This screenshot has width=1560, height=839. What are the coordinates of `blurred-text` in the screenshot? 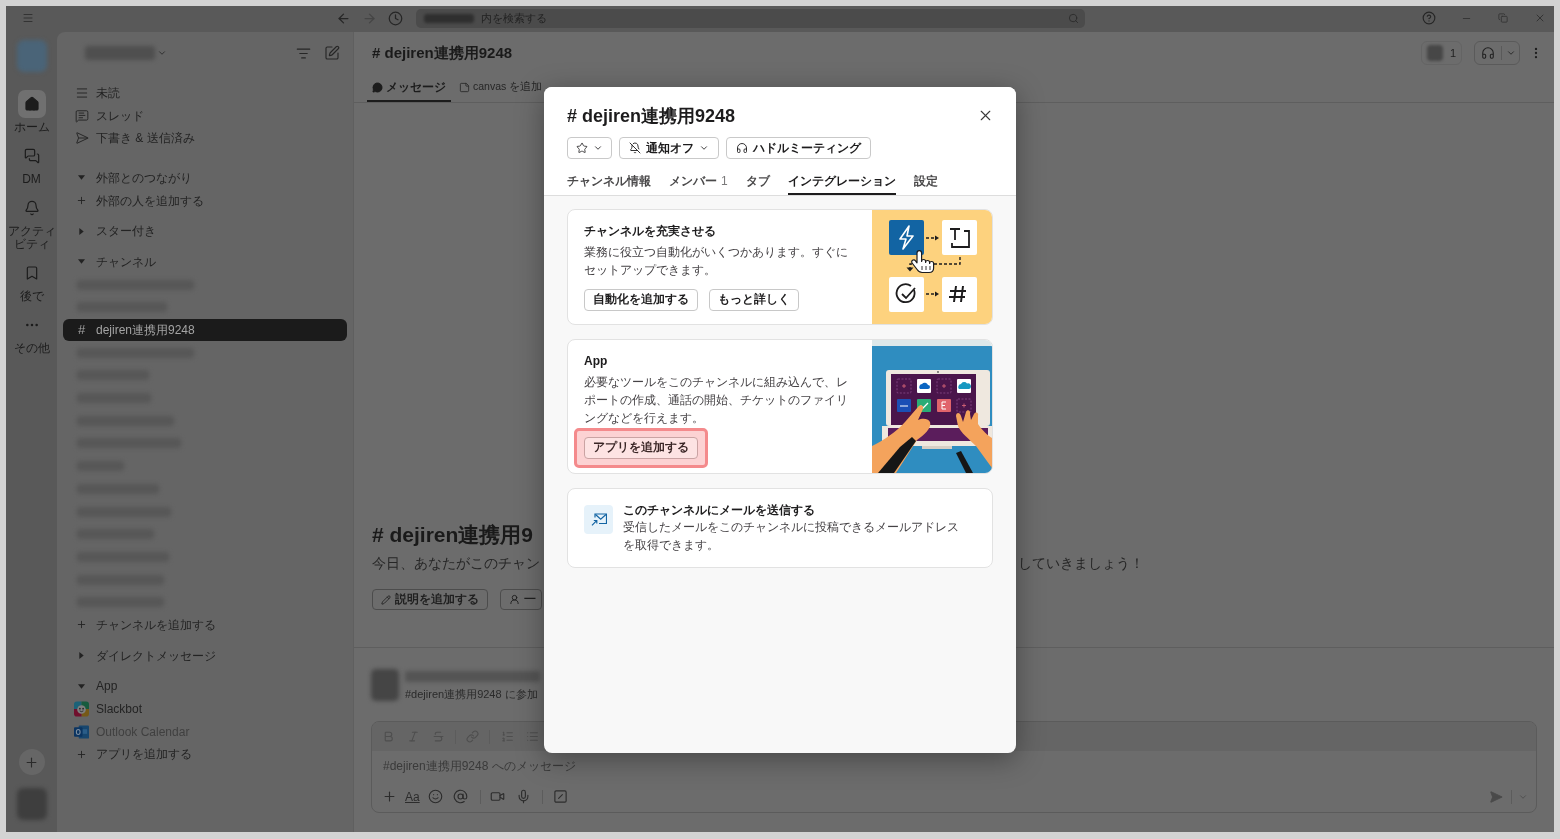 It's located at (449, 18).